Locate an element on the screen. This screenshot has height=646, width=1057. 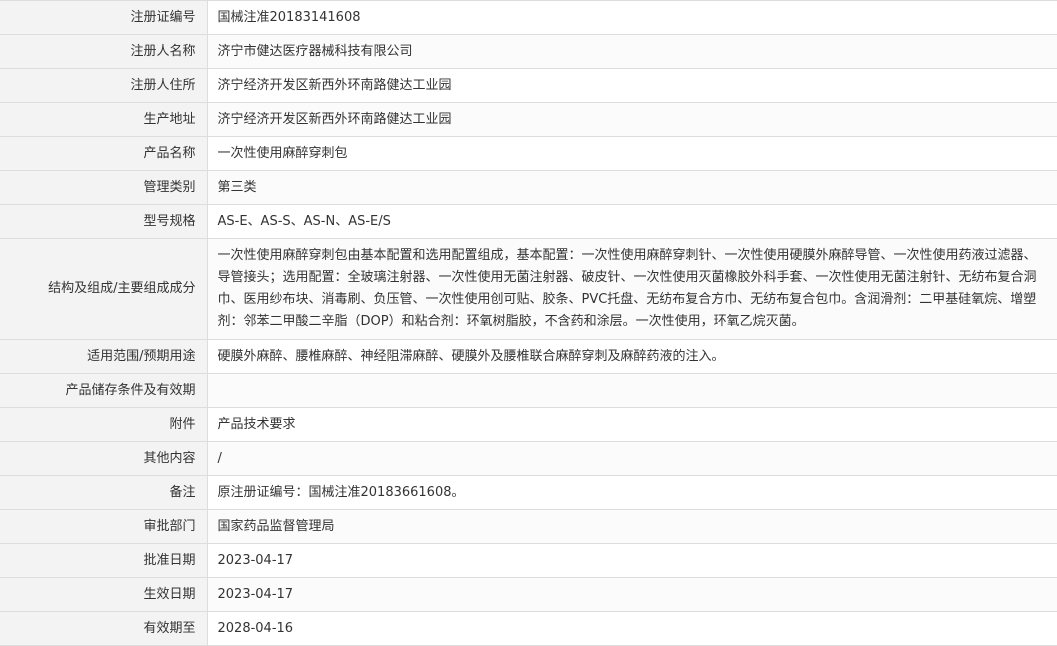
row-value is located at coordinates (632, 390).